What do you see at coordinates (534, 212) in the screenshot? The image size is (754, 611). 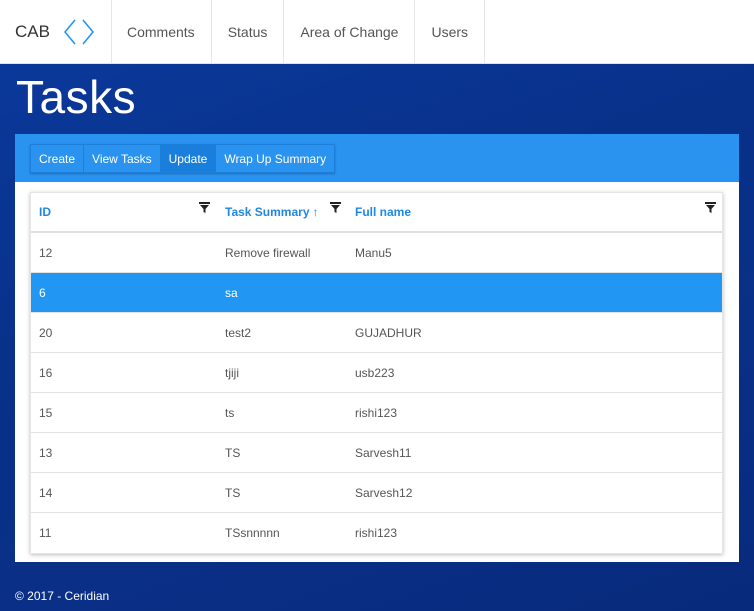 I see `column-header-full-name: Full name` at bounding box center [534, 212].